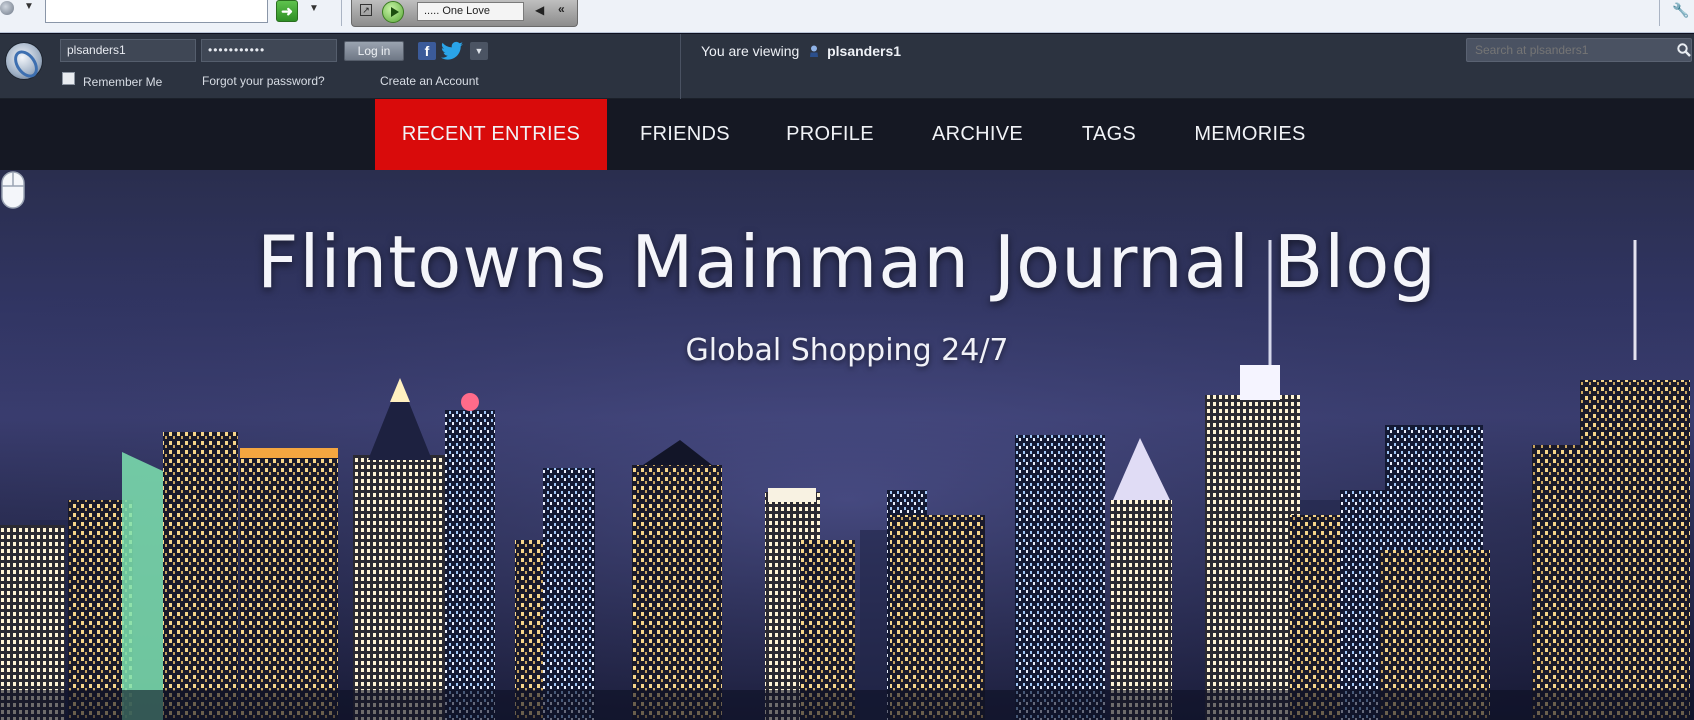 The height and width of the screenshot is (720, 1694). I want to click on nav-profile: PROFILE, so click(830, 134).